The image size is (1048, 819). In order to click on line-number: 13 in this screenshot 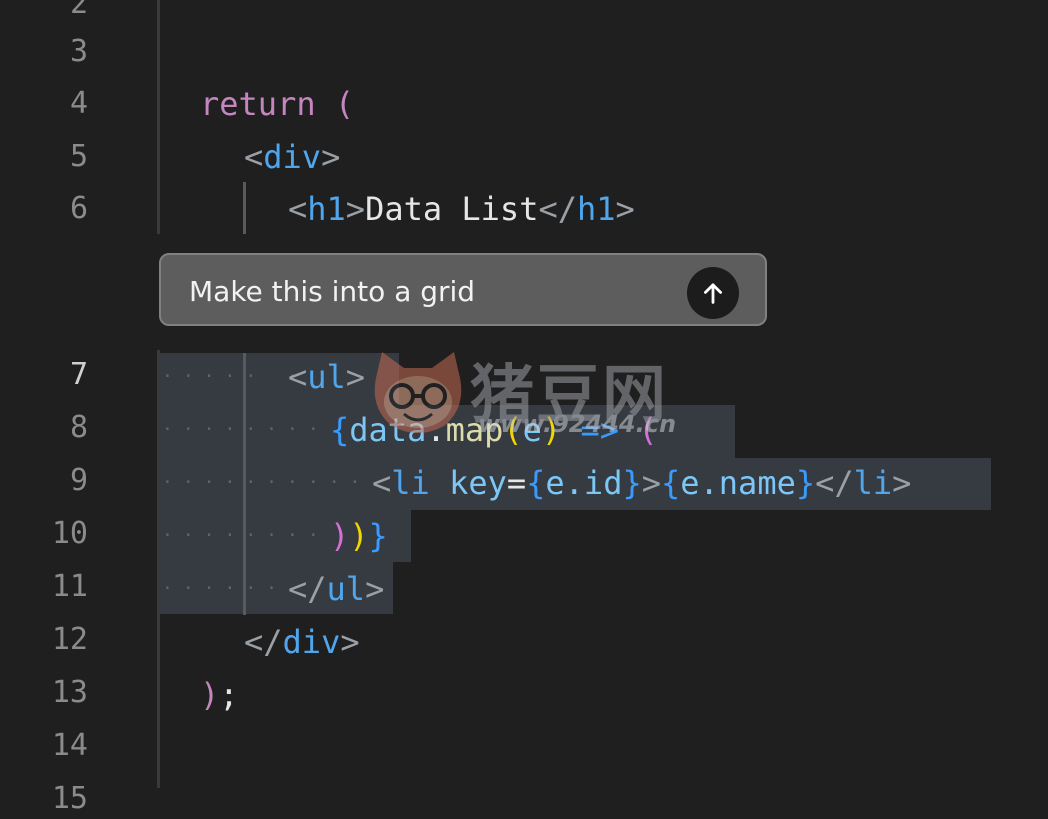, I will do `click(69, 692)`.